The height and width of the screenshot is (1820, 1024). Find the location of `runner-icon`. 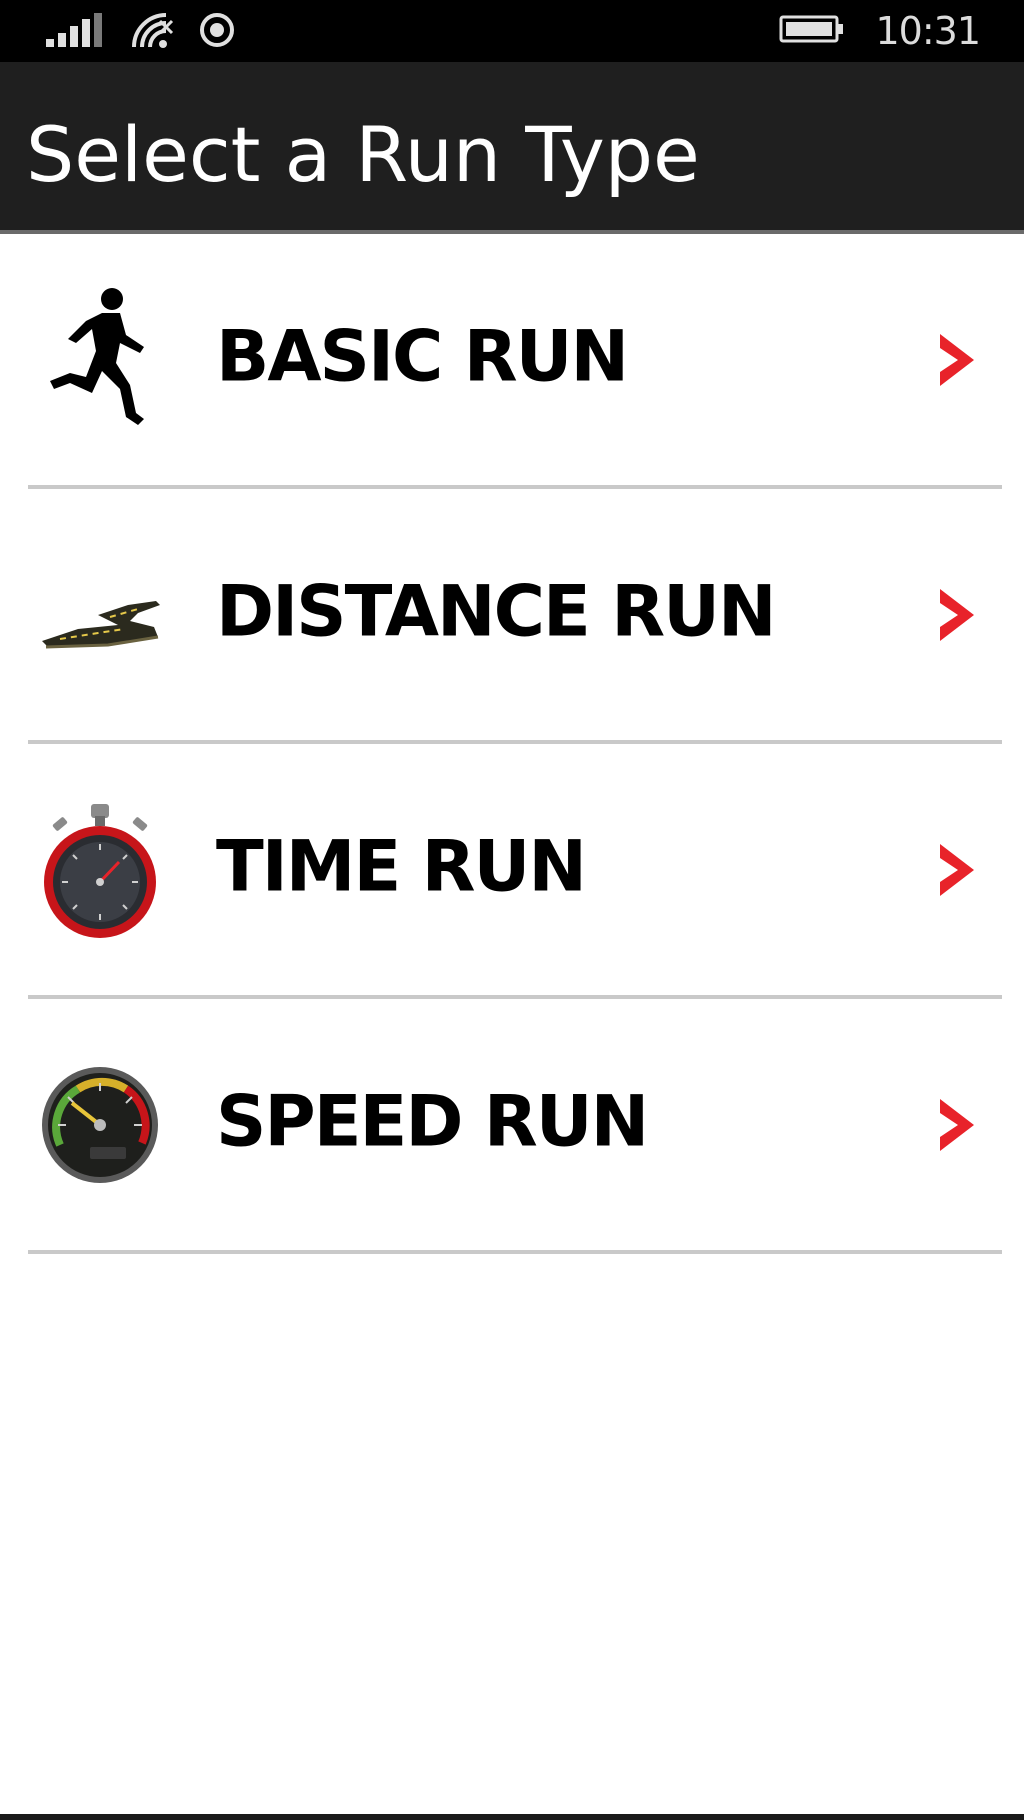

runner-icon is located at coordinates (100, 360).